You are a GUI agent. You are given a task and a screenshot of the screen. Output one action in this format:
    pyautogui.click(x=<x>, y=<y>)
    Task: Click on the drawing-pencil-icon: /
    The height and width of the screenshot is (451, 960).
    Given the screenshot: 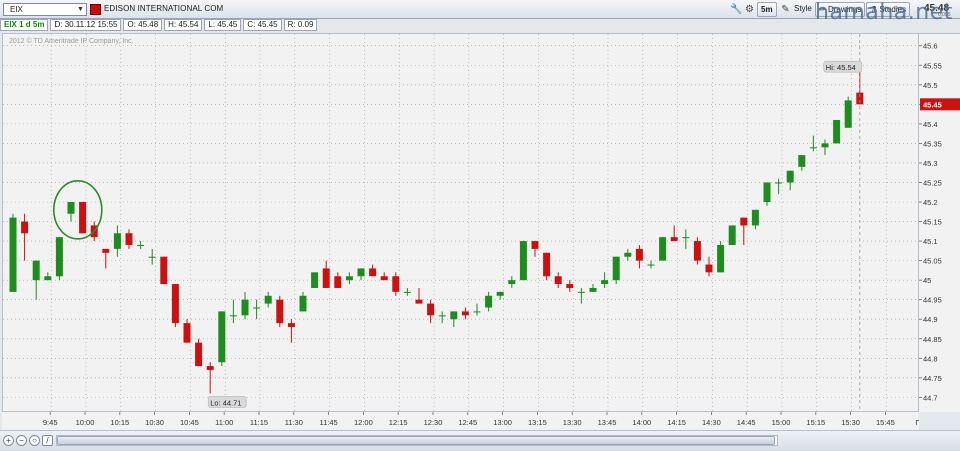 What is the action you would take?
    pyautogui.click(x=47, y=440)
    